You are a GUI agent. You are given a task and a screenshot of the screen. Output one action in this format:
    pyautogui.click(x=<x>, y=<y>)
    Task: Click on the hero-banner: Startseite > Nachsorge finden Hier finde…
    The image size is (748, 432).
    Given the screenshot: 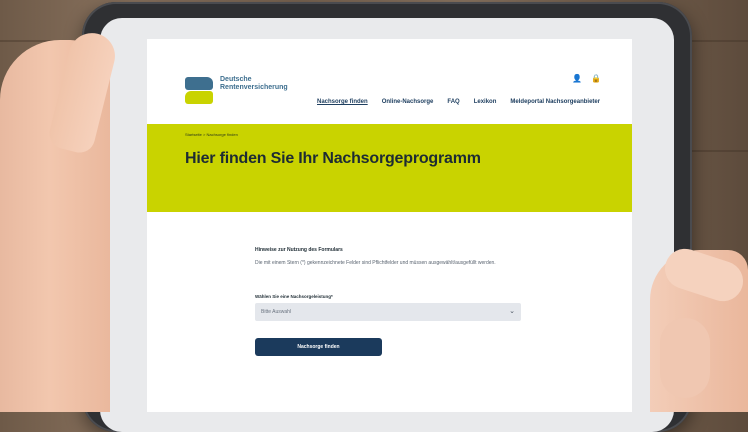 What is the action you would take?
    pyautogui.click(x=389, y=168)
    